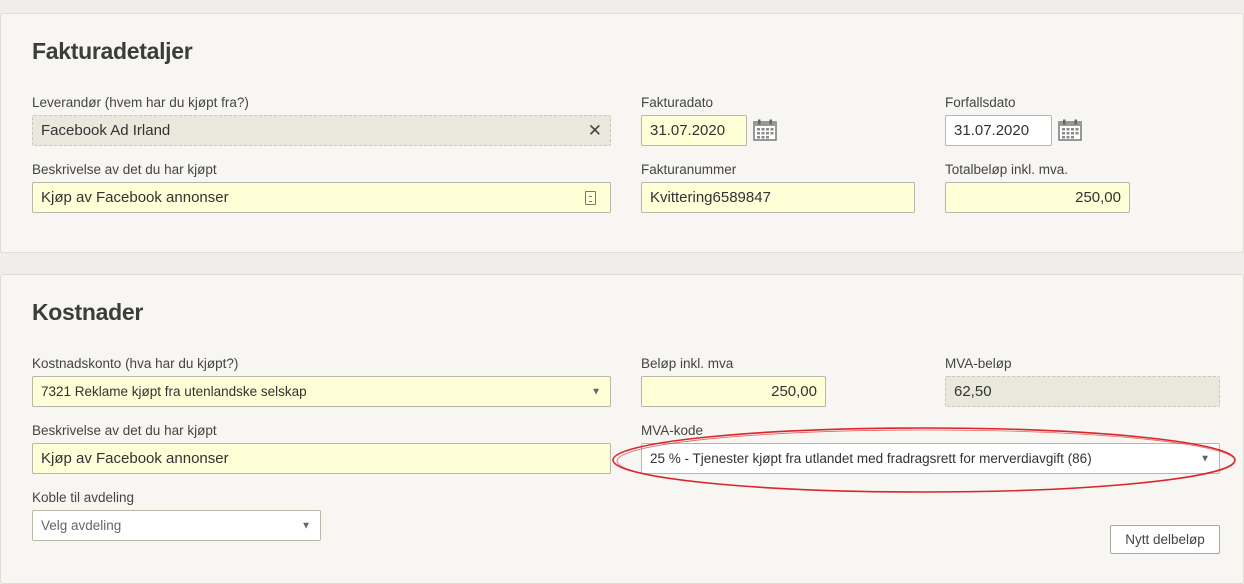  Describe the element at coordinates (980, 102) in the screenshot. I see `due-date-label: Forfallsdato` at that location.